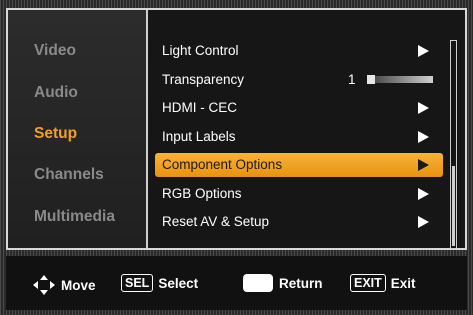 The image size is (473, 315). What do you see at coordinates (299, 51) in the screenshot?
I see `menu-item-light-control: Light Control` at bounding box center [299, 51].